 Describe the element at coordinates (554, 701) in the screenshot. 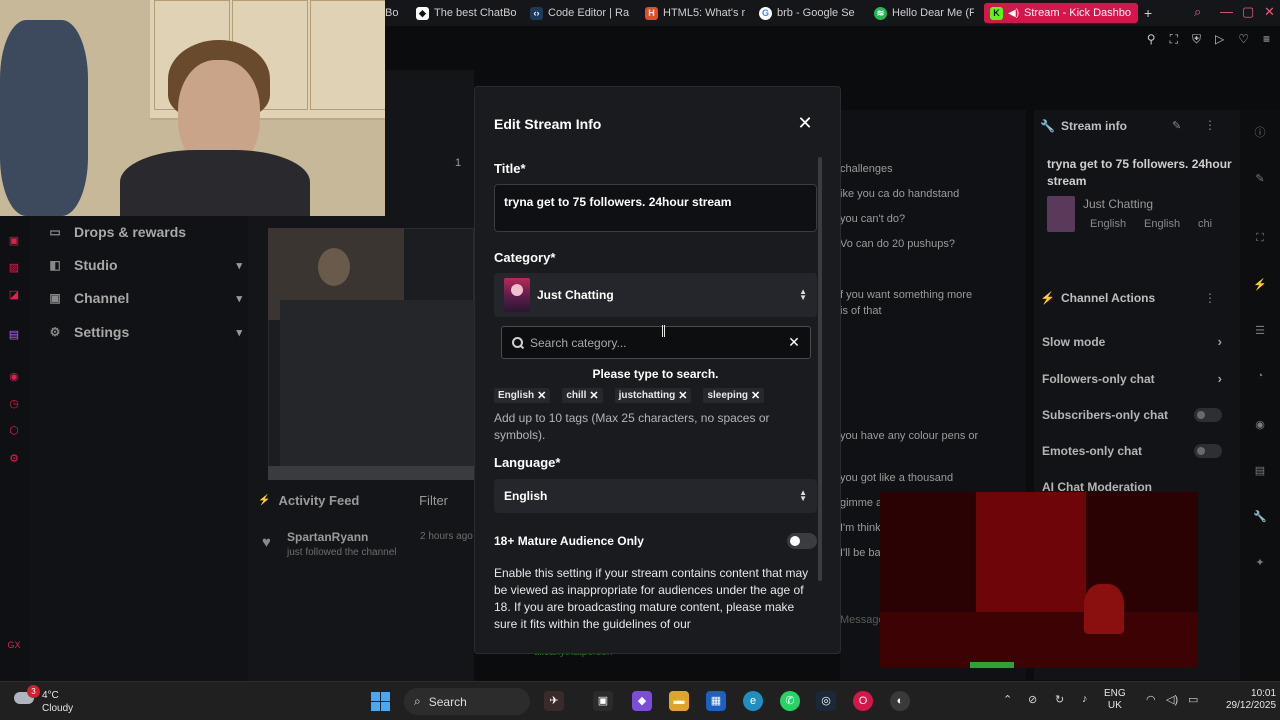

I see `game-app-icon: ✈` at that location.